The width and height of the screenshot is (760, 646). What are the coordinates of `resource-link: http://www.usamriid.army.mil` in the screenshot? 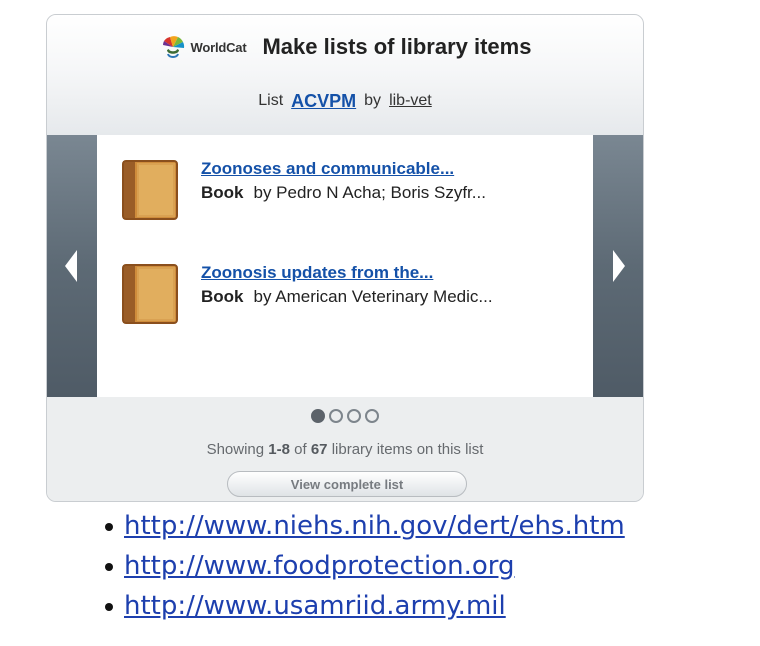 It's located at (315, 606).